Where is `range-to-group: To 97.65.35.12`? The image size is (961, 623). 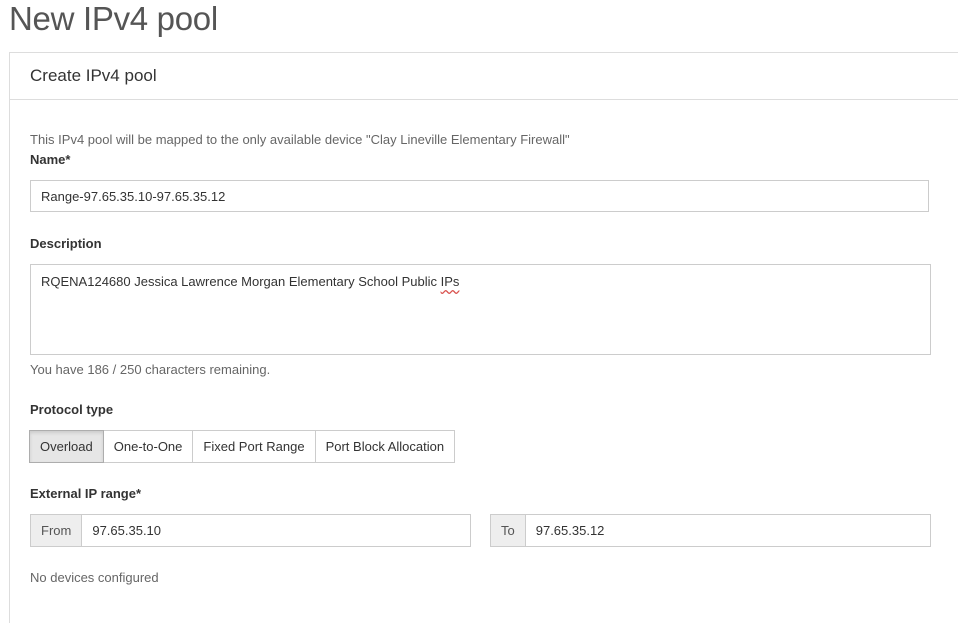
range-to-group: To 97.65.35.12 is located at coordinates (710, 530).